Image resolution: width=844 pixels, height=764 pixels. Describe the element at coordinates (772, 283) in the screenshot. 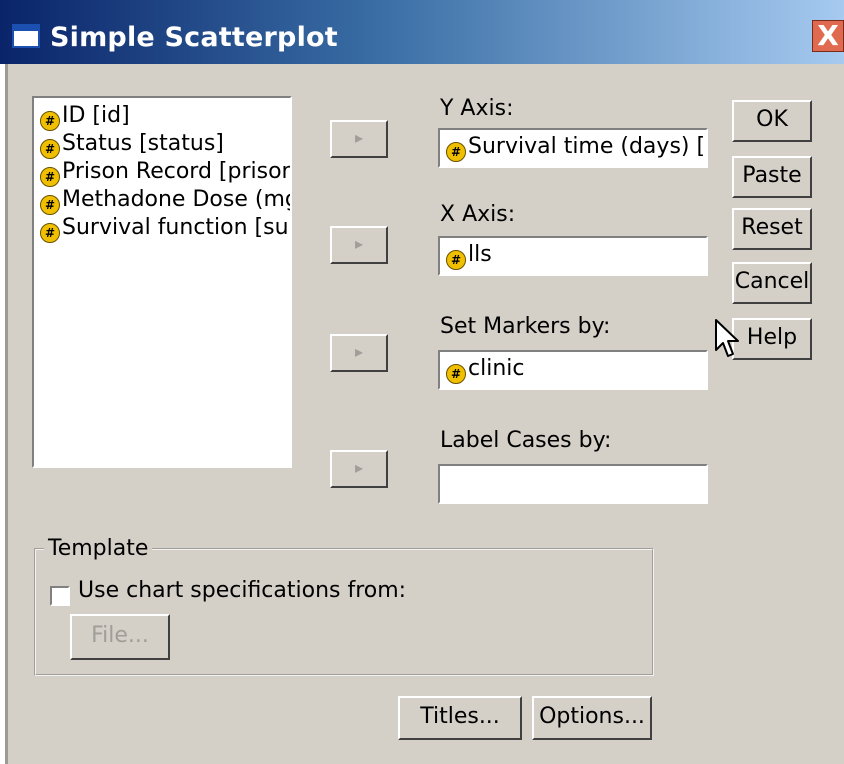

I see `cancel-button: Cancel` at that location.